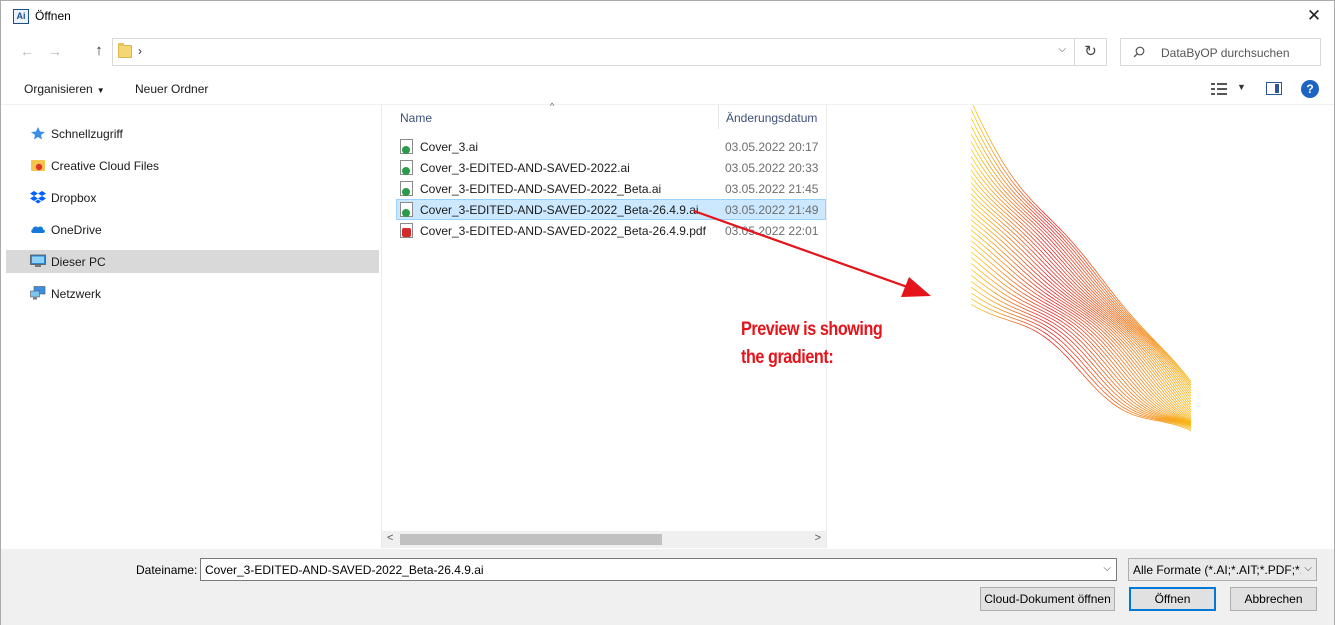 Image resolution: width=1335 pixels, height=625 pixels. What do you see at coordinates (818, 538) in the screenshot?
I see `scroll-right-icon: >` at bounding box center [818, 538].